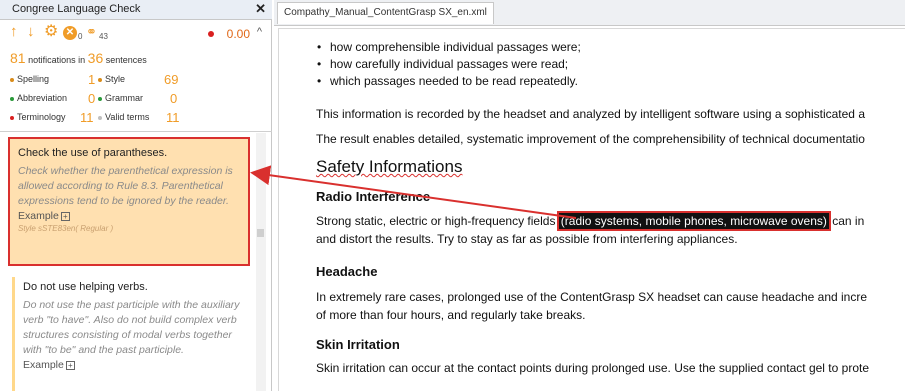 Image resolution: width=905 pixels, height=391 pixels. I want to click on subheading-radio: Radio Interference, so click(373, 196).